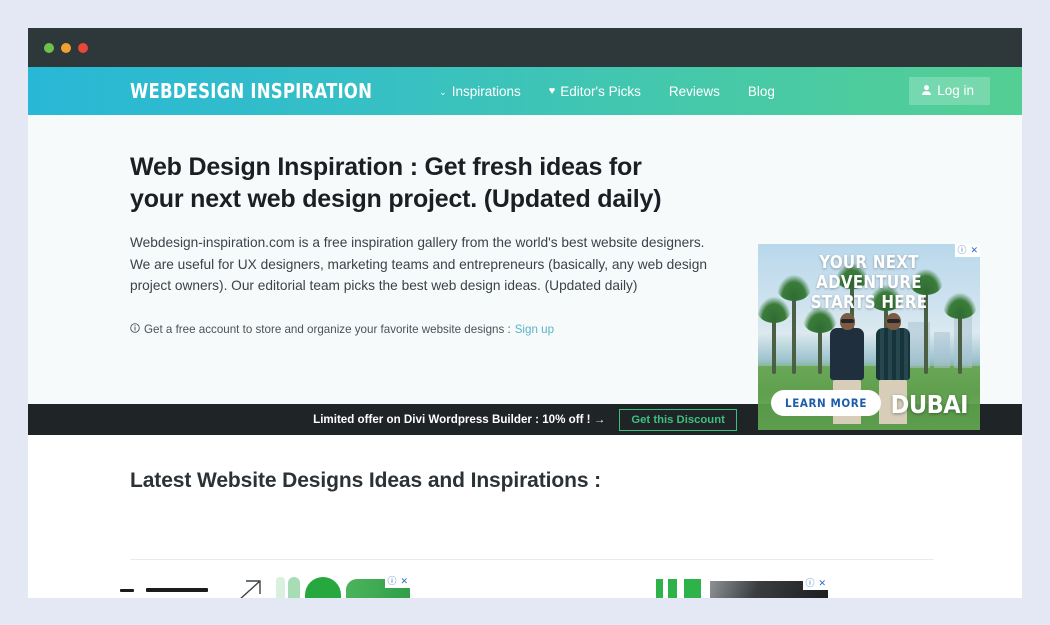 The image size is (1050, 625). What do you see at coordinates (600, 91) in the screenshot?
I see `nav-label-editors-picks: Editor's Picks` at bounding box center [600, 91].